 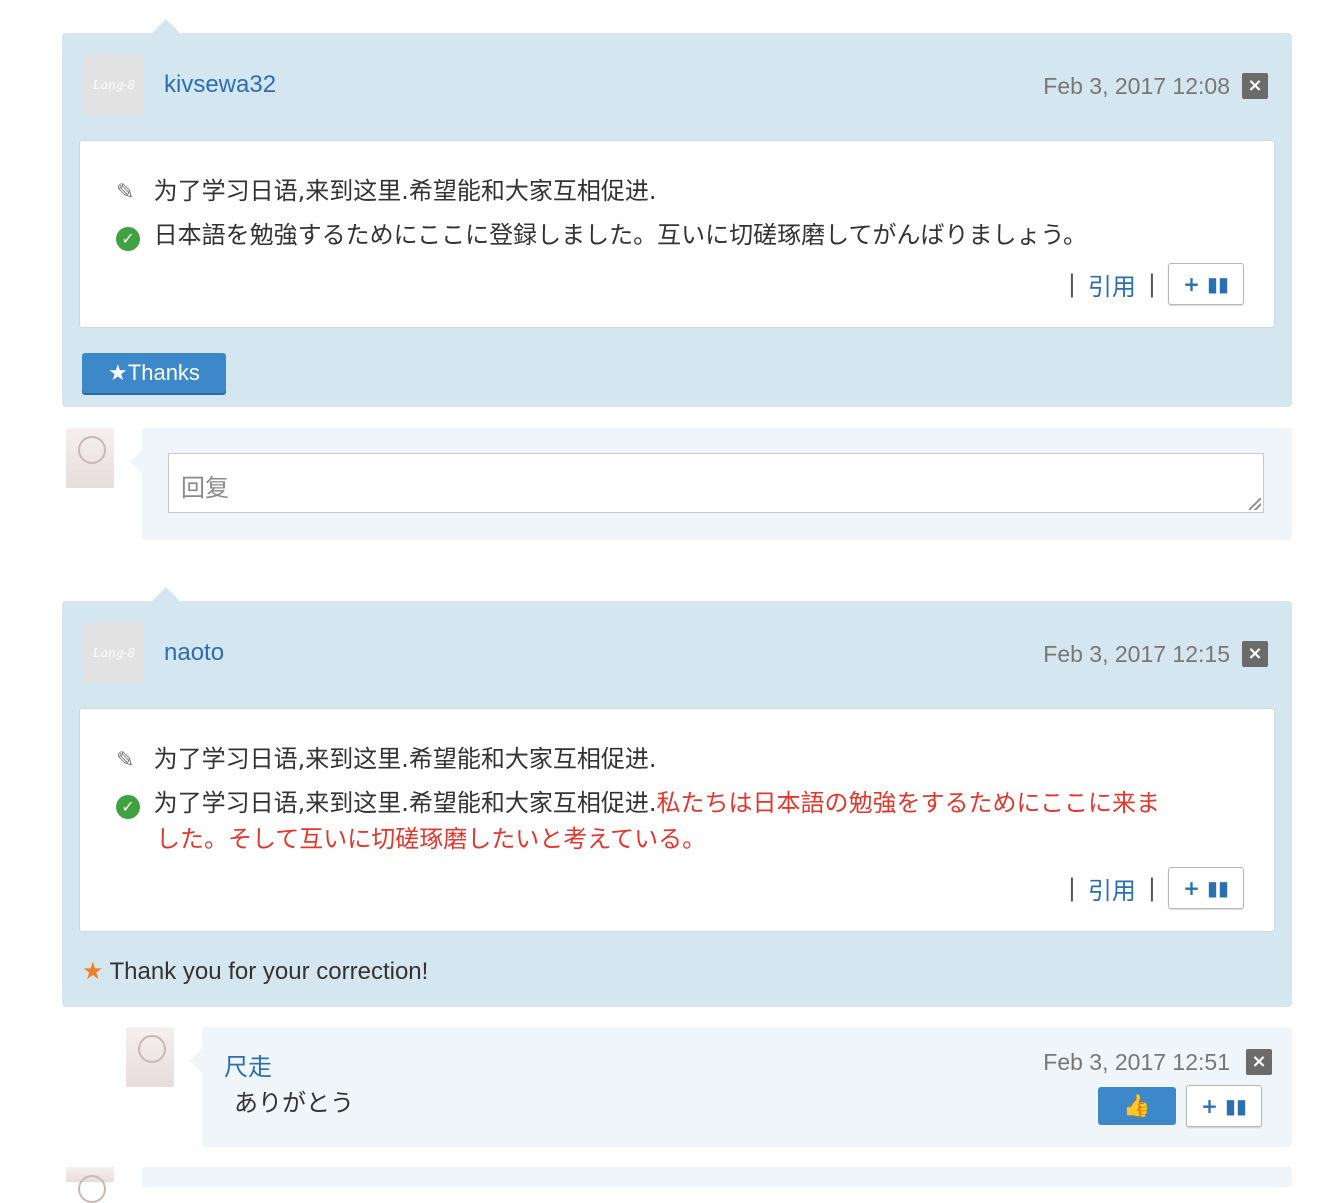 I want to click on thanks-note: ★ Thank you for your correction!, so click(x=255, y=971).